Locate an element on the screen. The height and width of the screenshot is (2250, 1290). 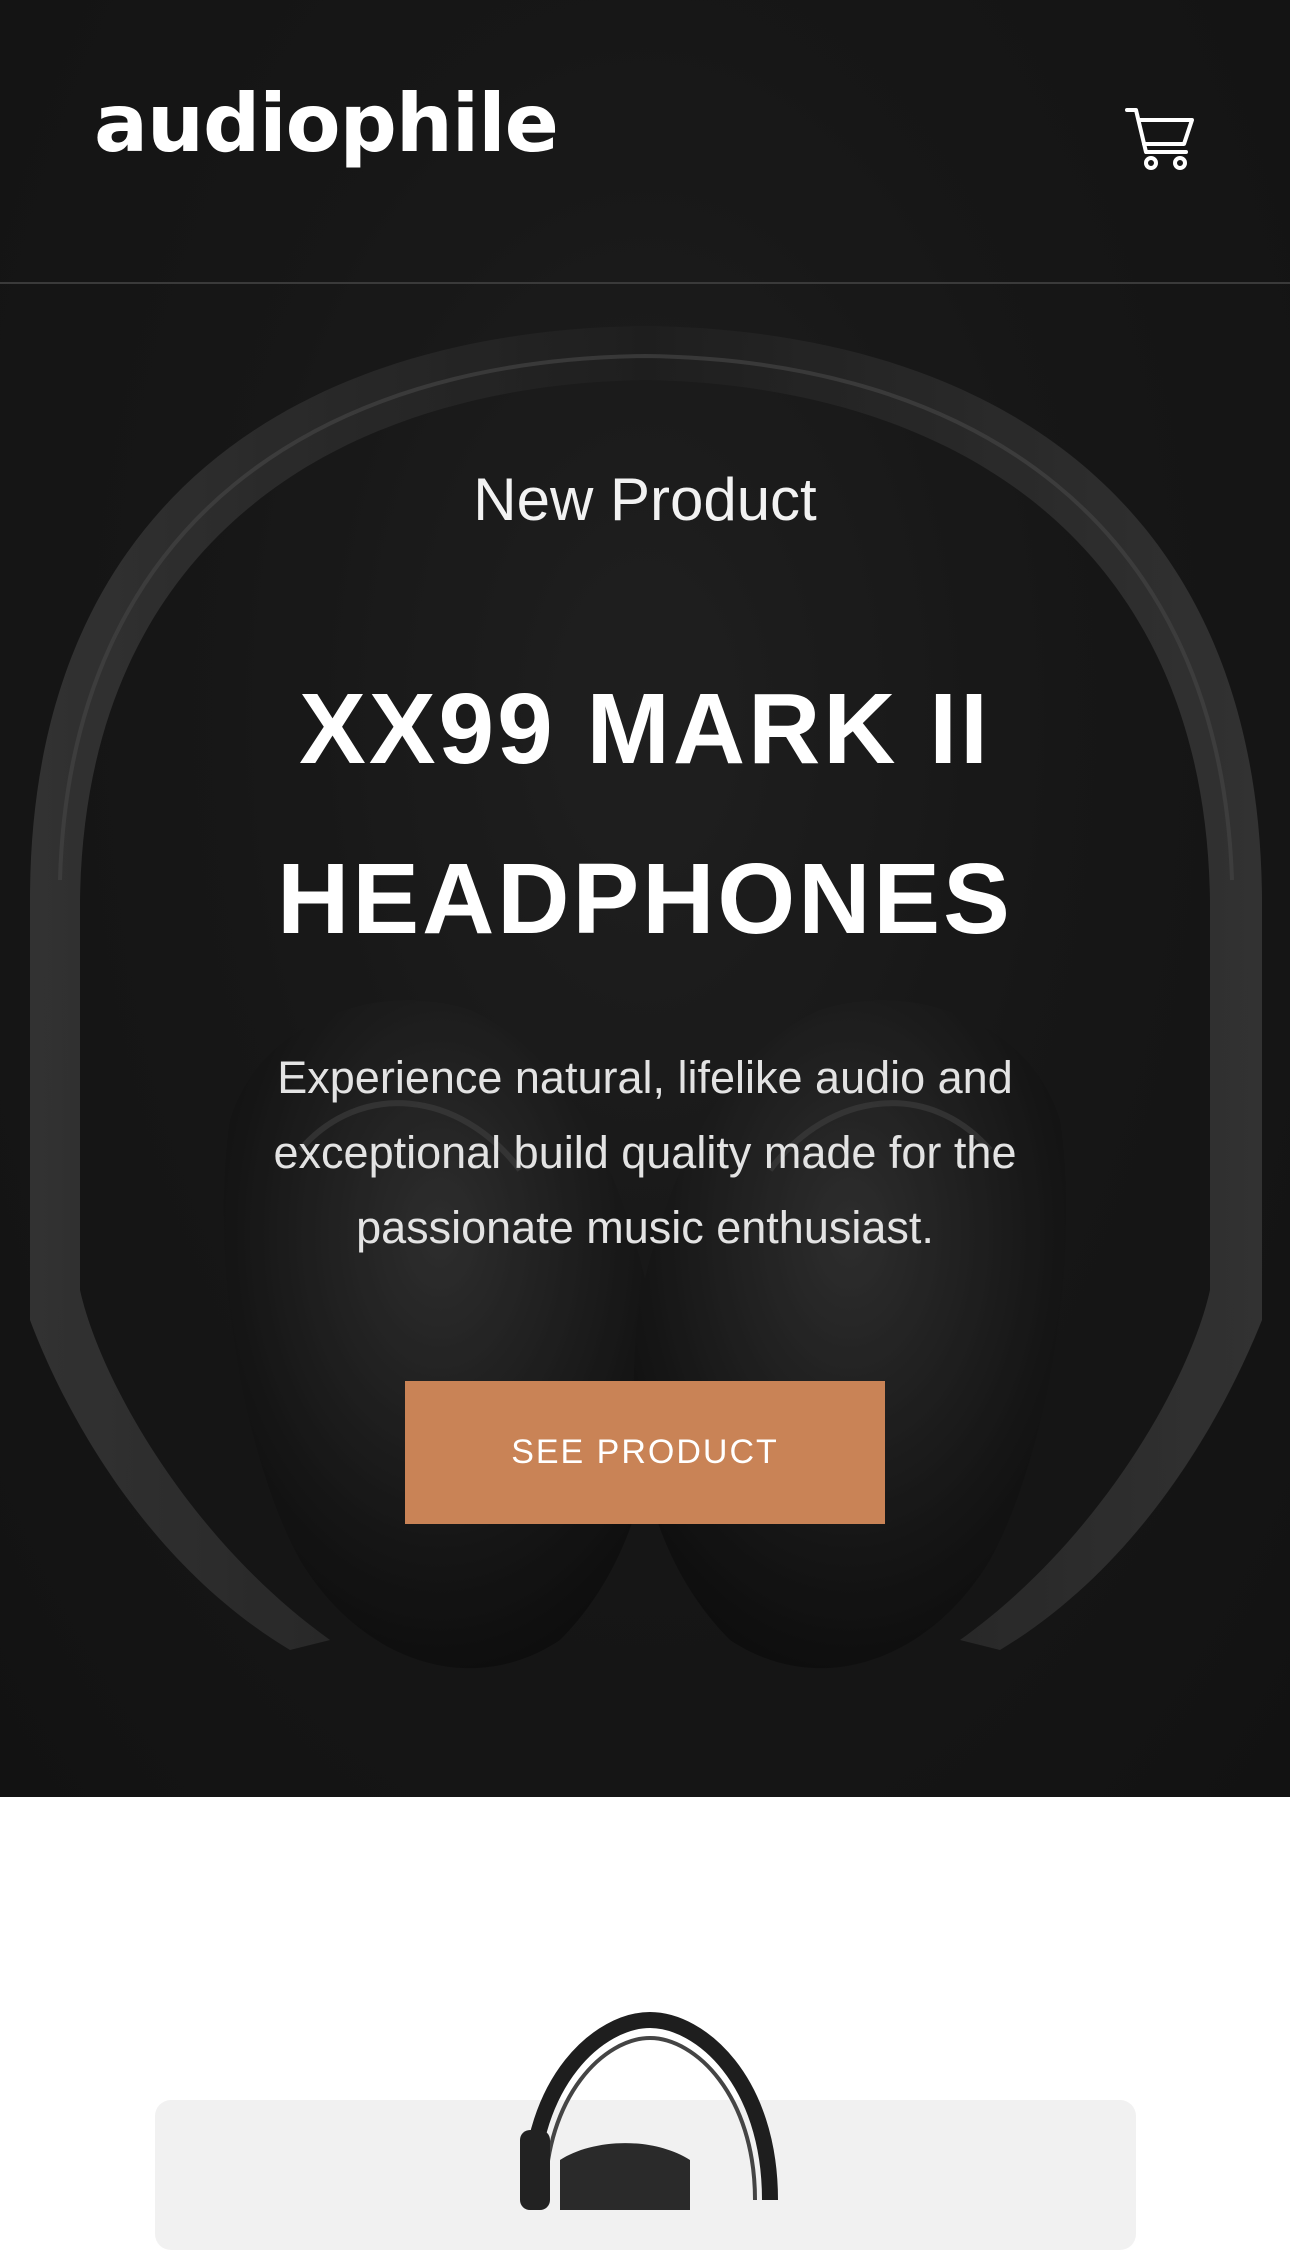
hero-title: XX99 MARK II HEADPHONES is located at coordinates (645, 814).